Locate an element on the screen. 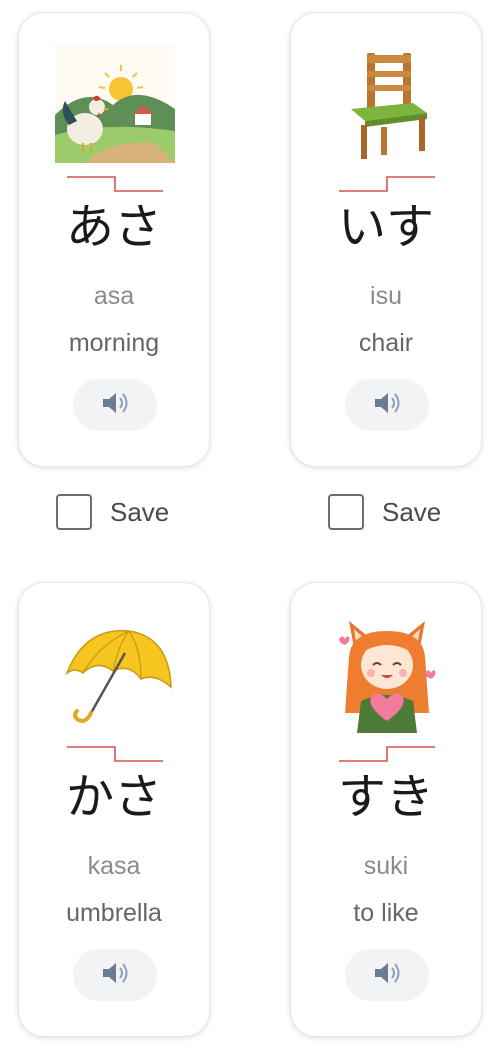 Image resolution: width=500 pixels, height=1049 pixels. romaji-reading: suki is located at coordinates (386, 866).